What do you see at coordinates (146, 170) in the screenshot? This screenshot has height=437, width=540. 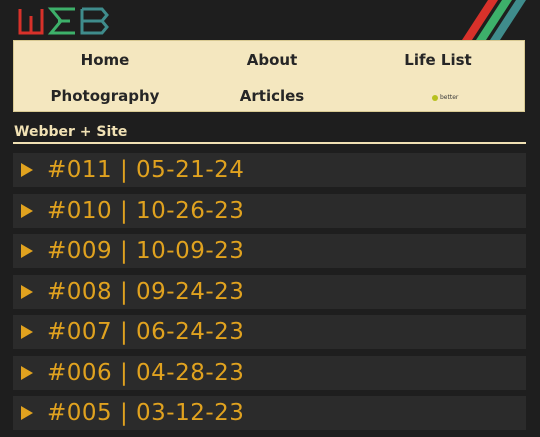 I see `entry-title: #011 | 05-21-24` at bounding box center [146, 170].